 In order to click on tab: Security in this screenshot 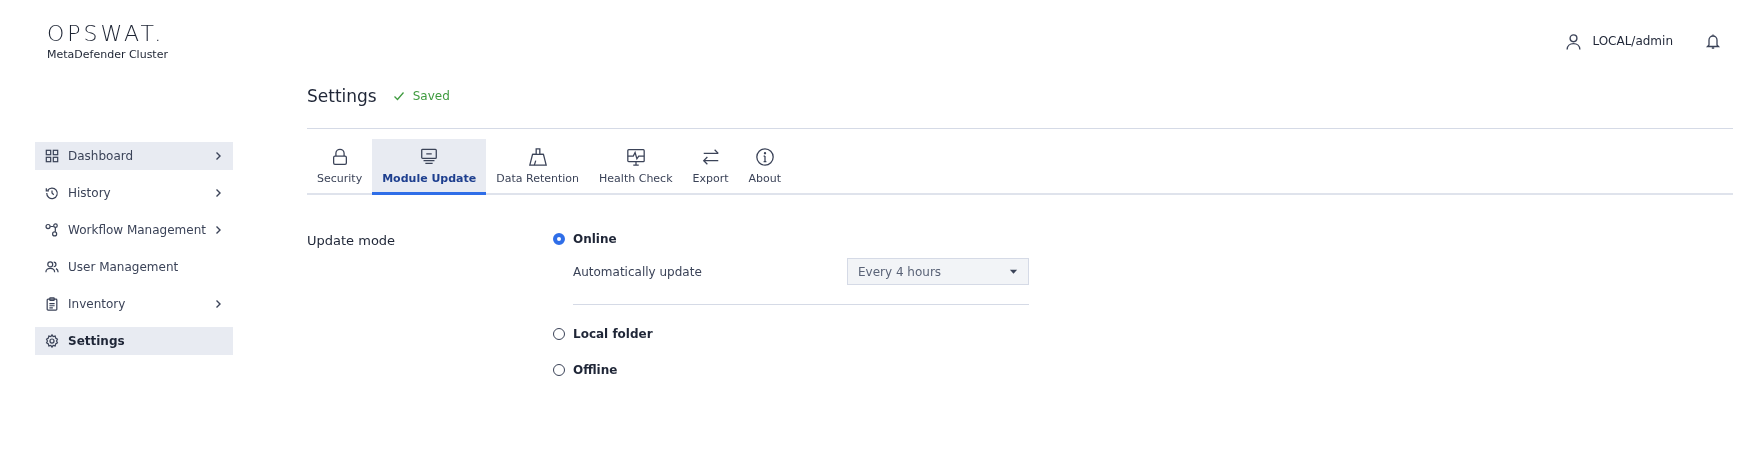, I will do `click(340, 167)`.